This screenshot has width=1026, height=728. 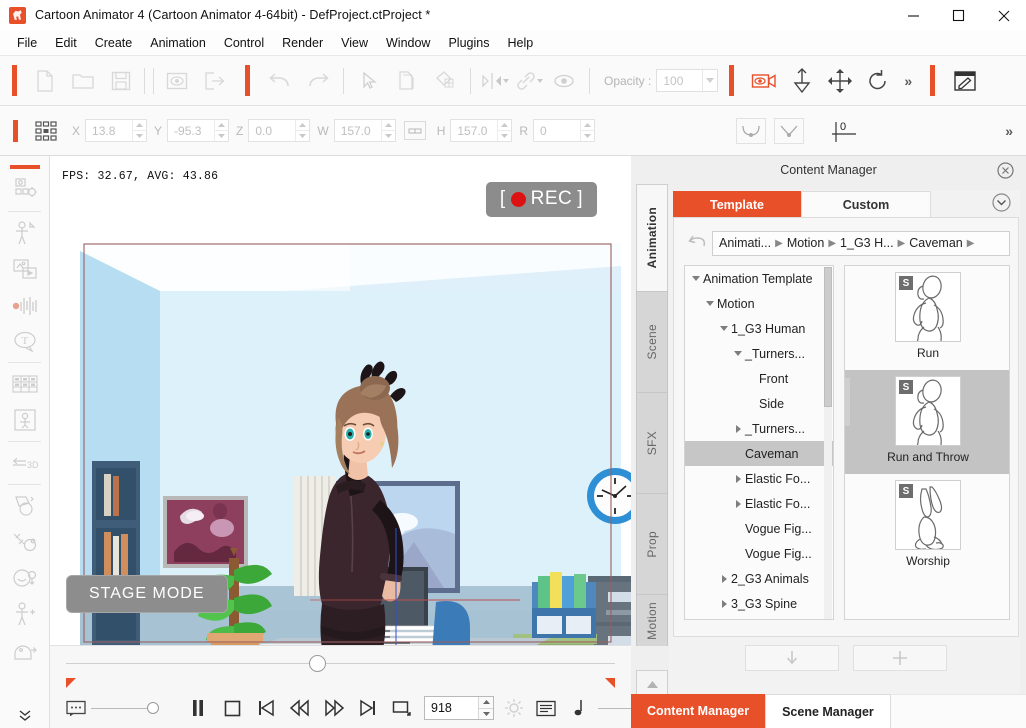 I want to click on tab-custom: Custom, so click(x=866, y=204).